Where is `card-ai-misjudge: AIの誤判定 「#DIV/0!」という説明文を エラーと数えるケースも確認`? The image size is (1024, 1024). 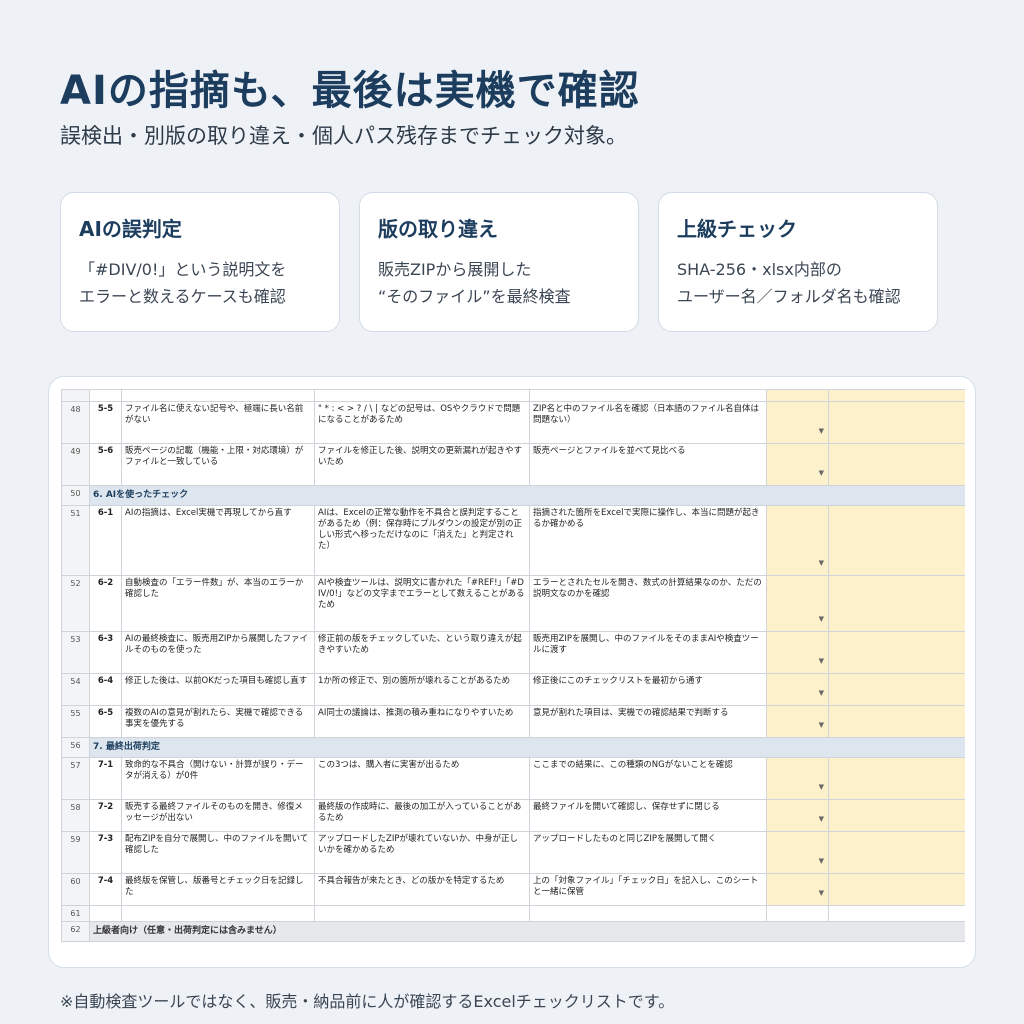 card-ai-misjudge: AIの誤判定 「#DIV/0!」という説明文を エラーと数えるケースも確認 is located at coordinates (200, 262).